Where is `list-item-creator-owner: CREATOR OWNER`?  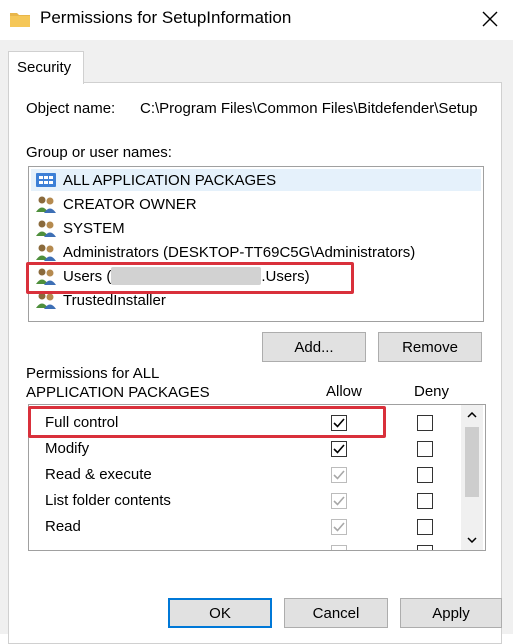
list-item-creator-owner: CREATOR OWNER is located at coordinates (116, 204).